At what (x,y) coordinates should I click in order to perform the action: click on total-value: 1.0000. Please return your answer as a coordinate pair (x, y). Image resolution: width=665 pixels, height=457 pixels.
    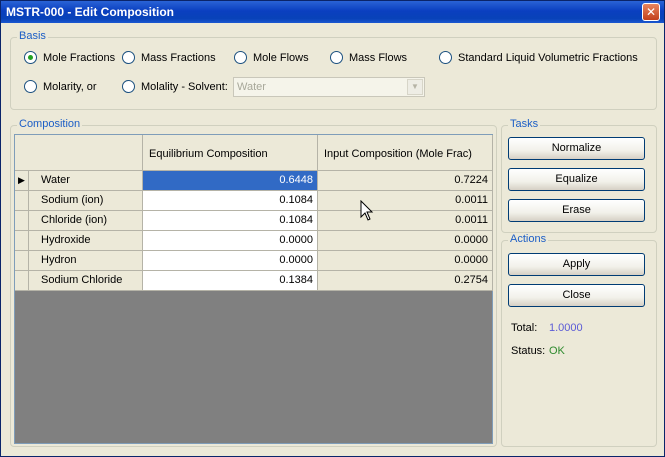
    Looking at the image, I should click on (566, 328).